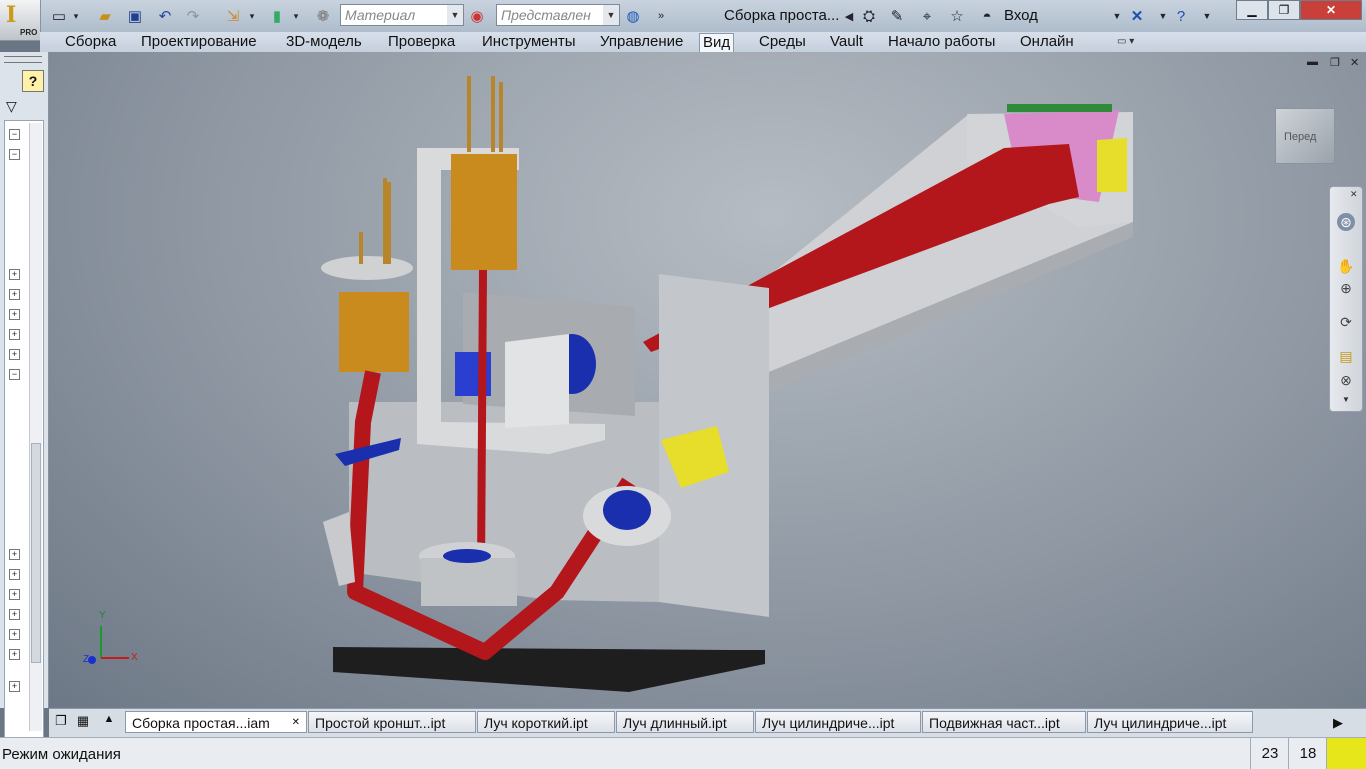 The width and height of the screenshot is (1366, 769). What do you see at coordinates (717, 42) in the screenshot?
I see `tab-view: Вид` at bounding box center [717, 42].